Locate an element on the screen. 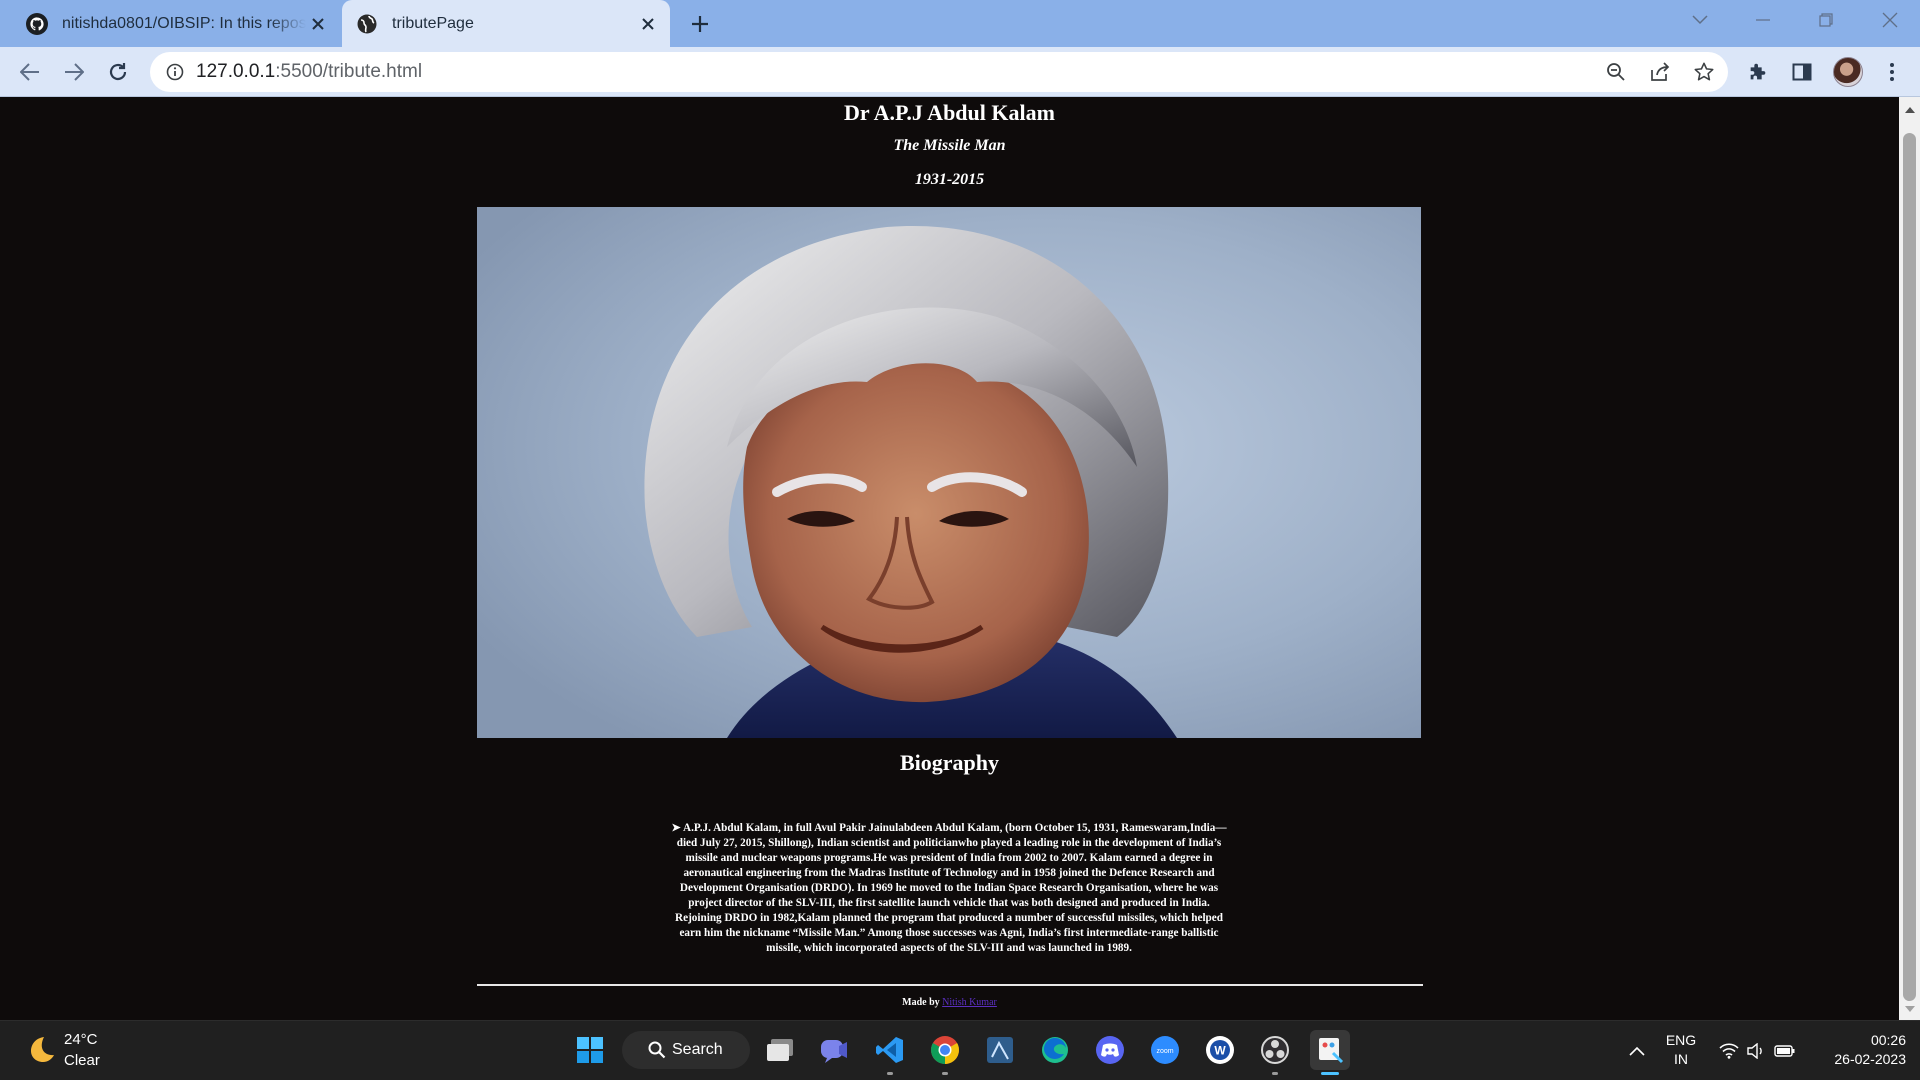 This screenshot has width=1920, height=1080. word-icon: W is located at coordinates (1220, 1050).